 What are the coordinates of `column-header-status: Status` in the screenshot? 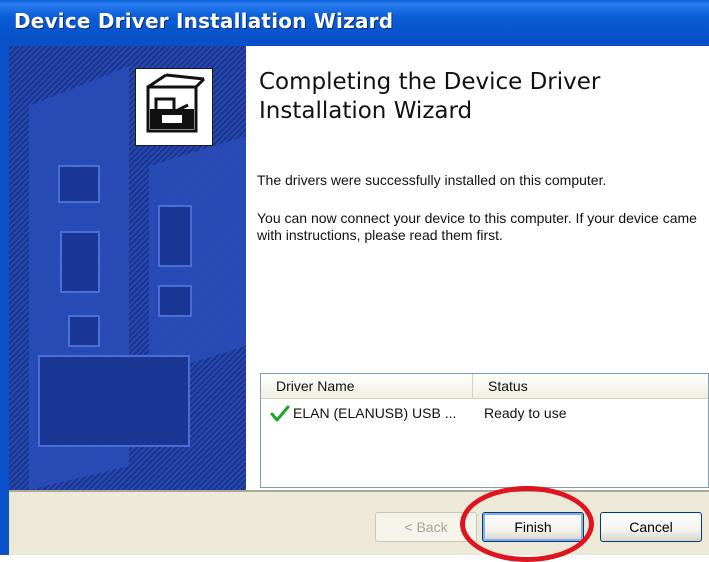 It's located at (590, 386).